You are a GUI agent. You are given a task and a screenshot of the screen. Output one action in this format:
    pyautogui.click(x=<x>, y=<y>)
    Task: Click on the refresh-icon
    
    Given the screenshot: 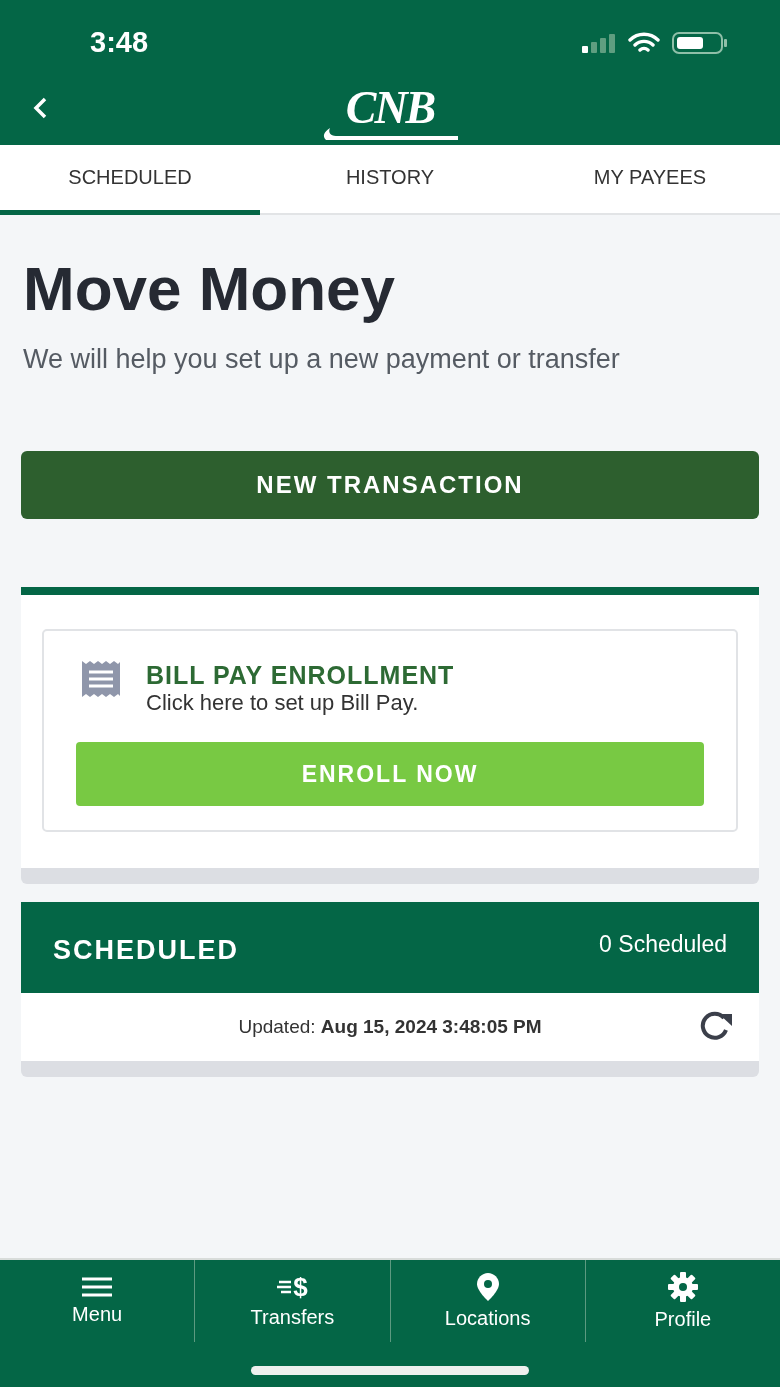 What is the action you would take?
    pyautogui.click(x=717, y=1026)
    